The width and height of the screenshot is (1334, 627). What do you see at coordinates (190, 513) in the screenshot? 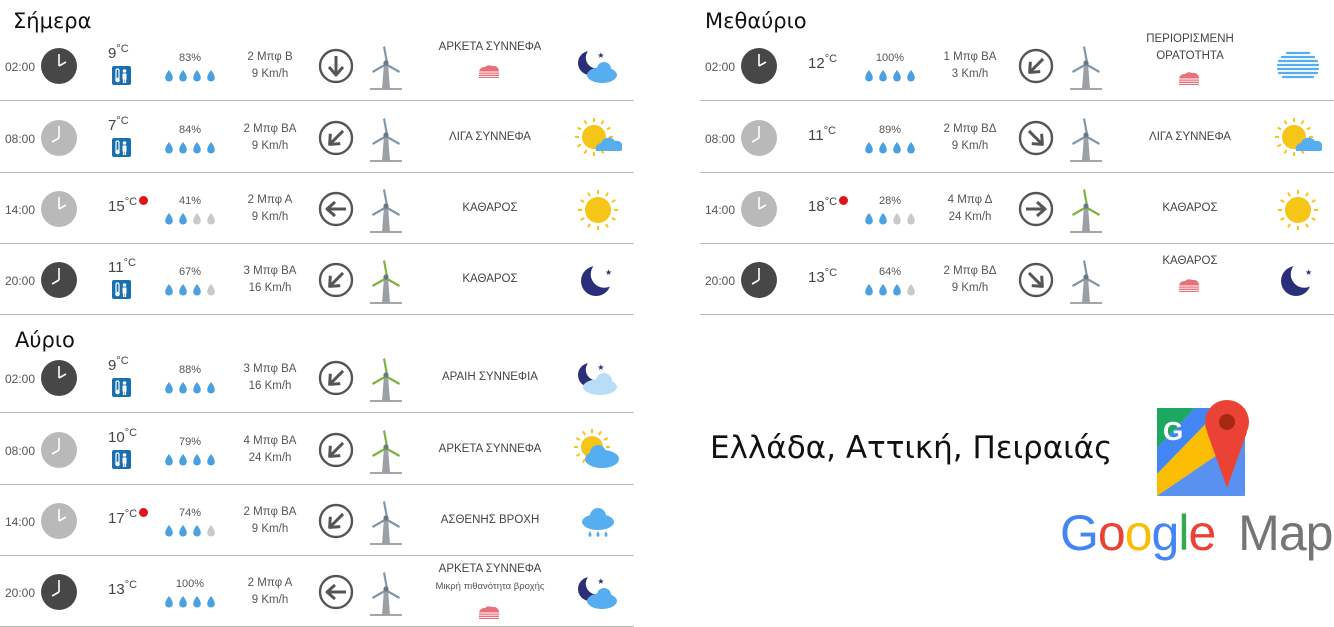
I see `humidity-value: 74%` at bounding box center [190, 513].